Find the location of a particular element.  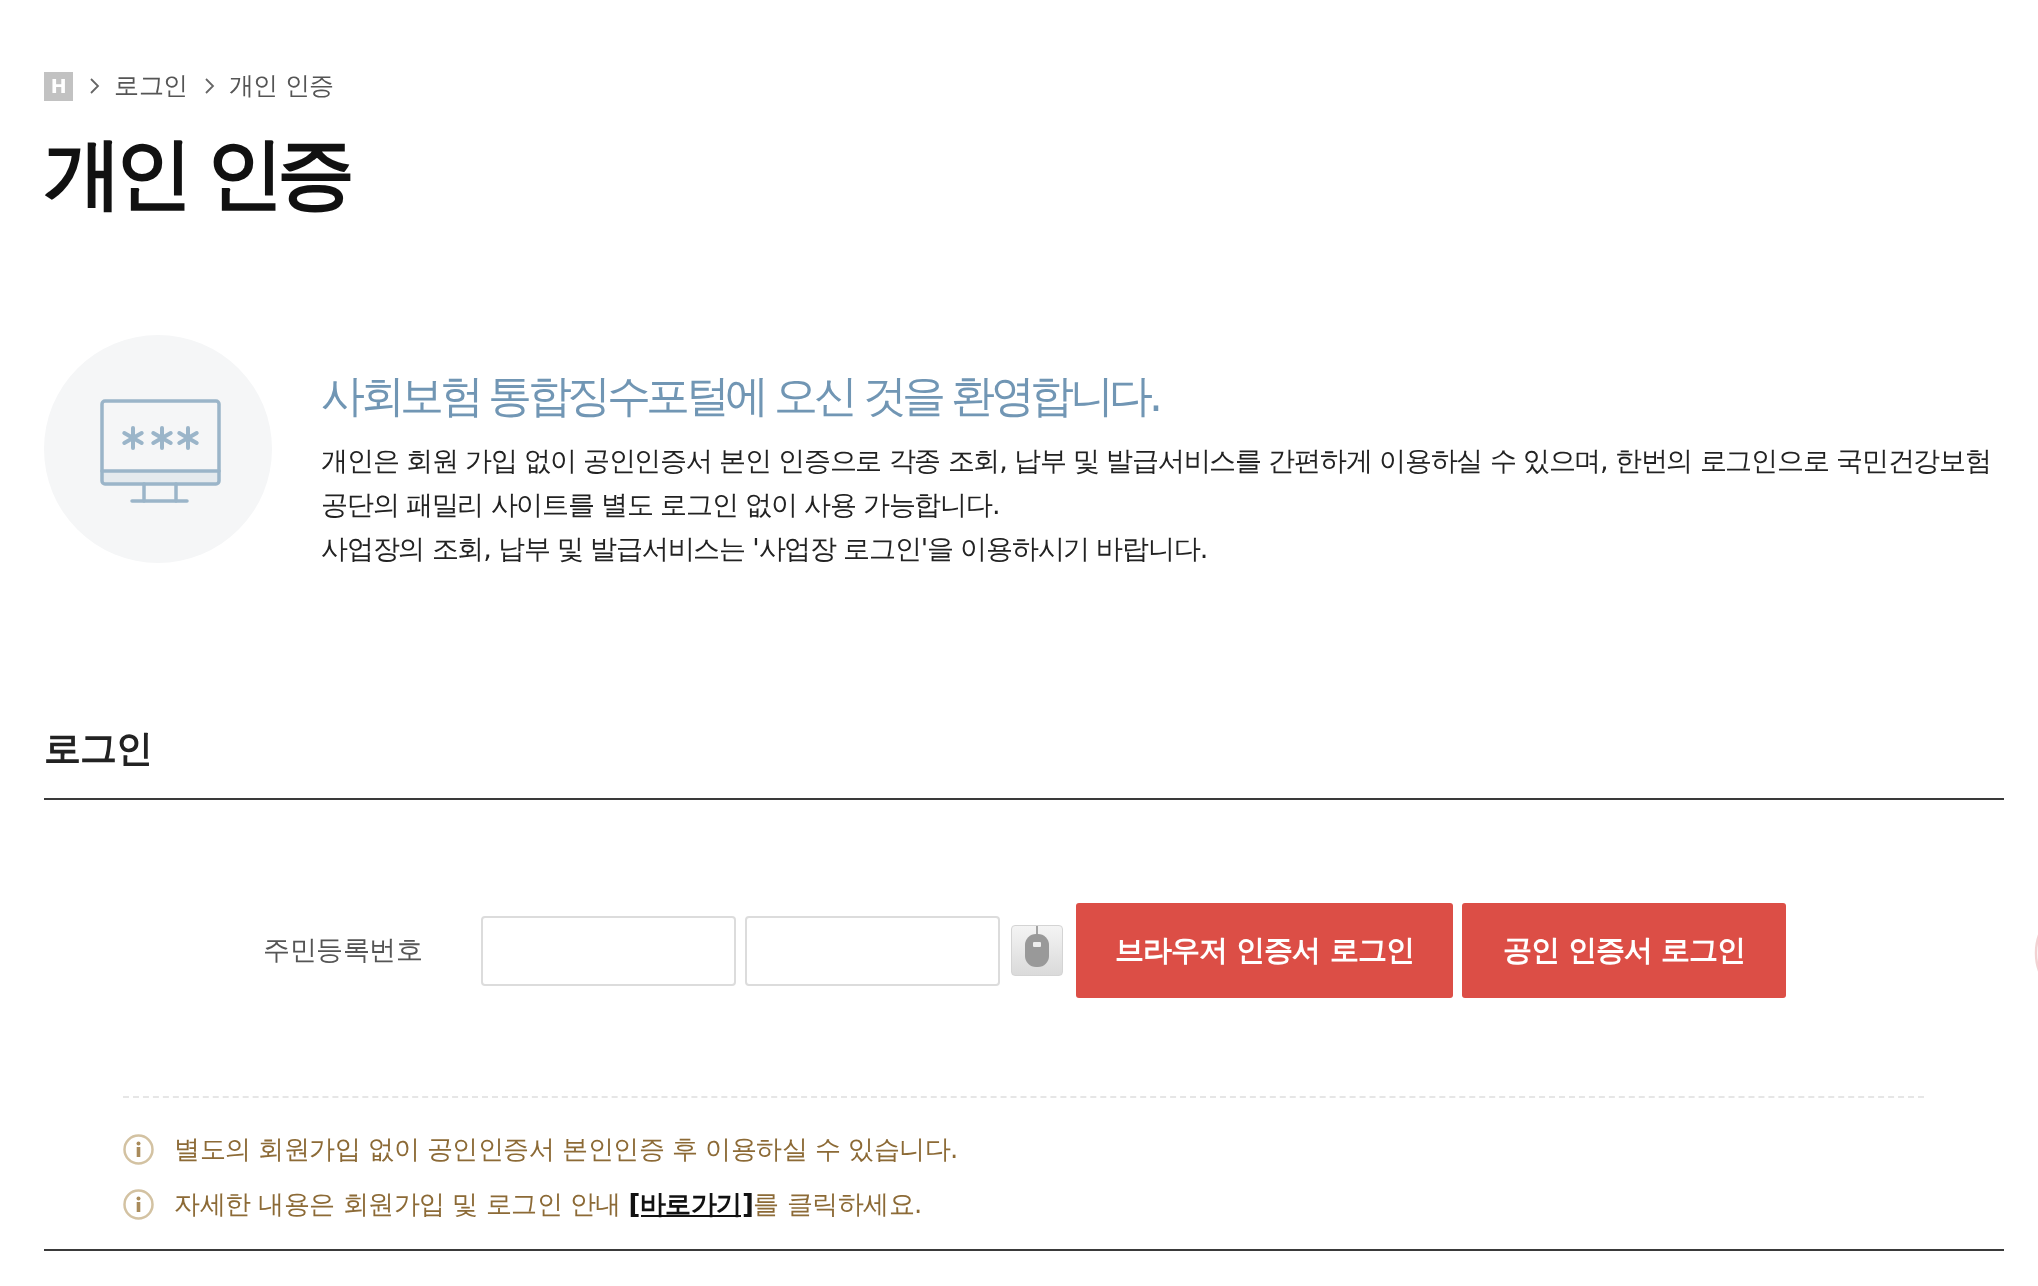

breadcrumb-item-text: 개인 인증 is located at coordinates (281, 86).